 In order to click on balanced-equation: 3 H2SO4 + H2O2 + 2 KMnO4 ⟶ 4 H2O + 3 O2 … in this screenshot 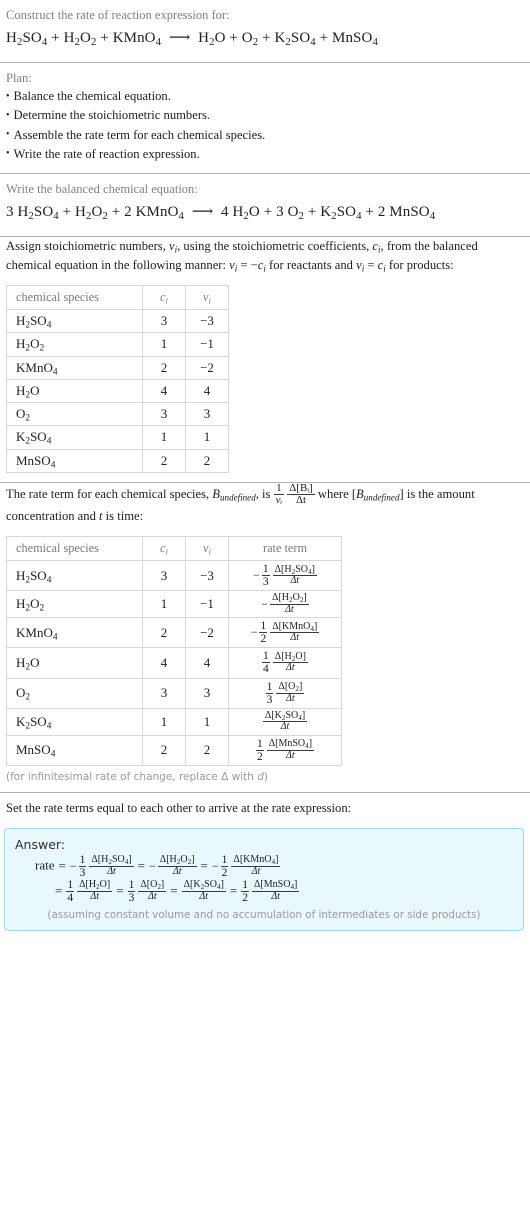, I will do `click(265, 212)`.